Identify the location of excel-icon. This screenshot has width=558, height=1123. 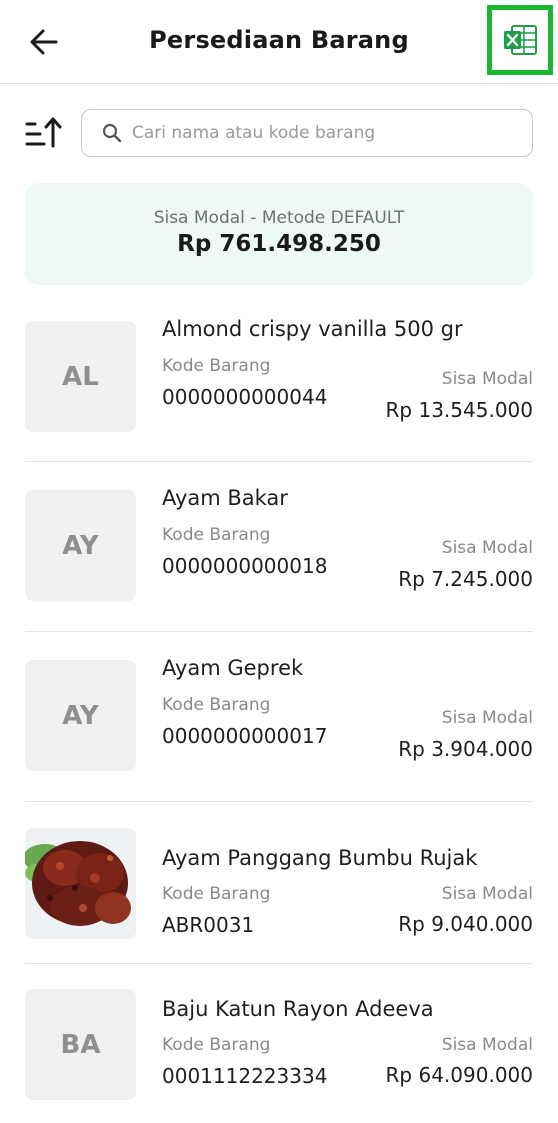
(520, 40).